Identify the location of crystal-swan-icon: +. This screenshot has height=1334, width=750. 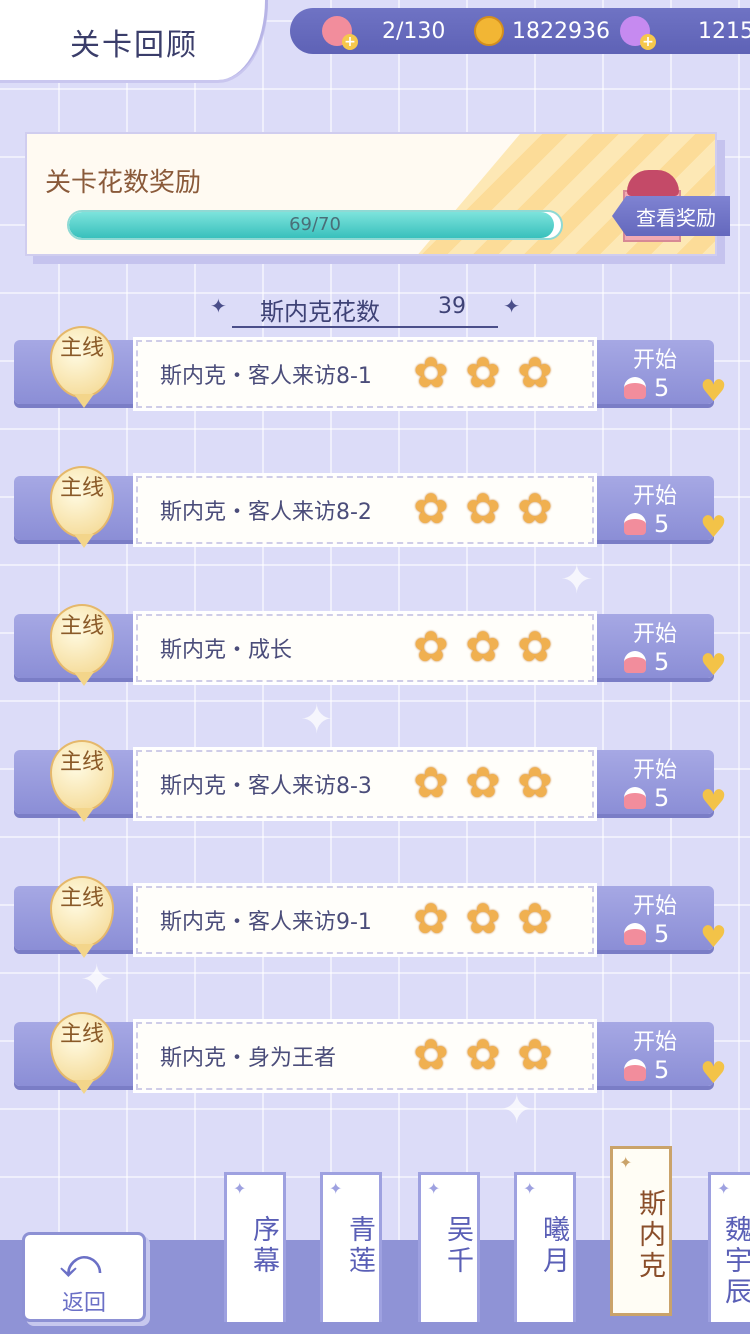
(638, 33).